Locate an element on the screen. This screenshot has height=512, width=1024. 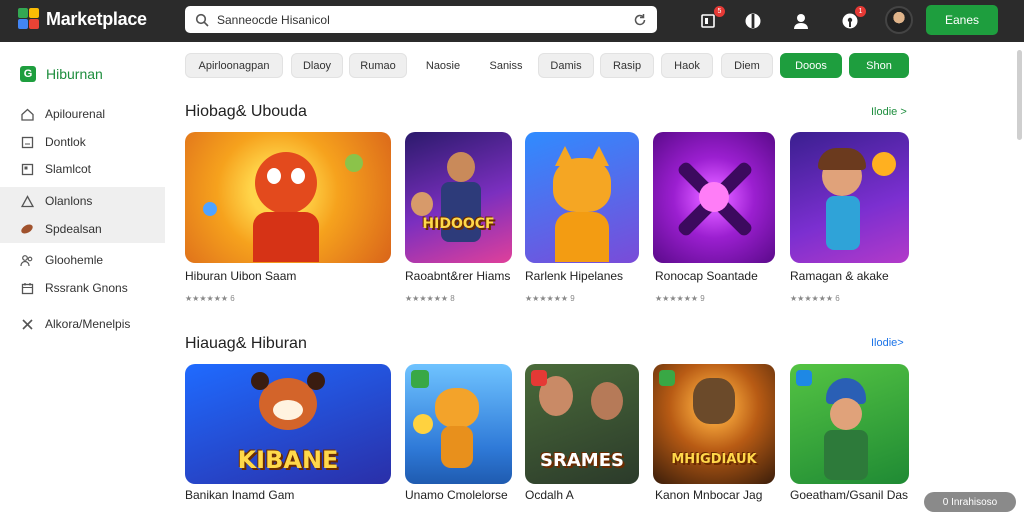
chip-filter: Dlaoy is located at coordinates (317, 65).